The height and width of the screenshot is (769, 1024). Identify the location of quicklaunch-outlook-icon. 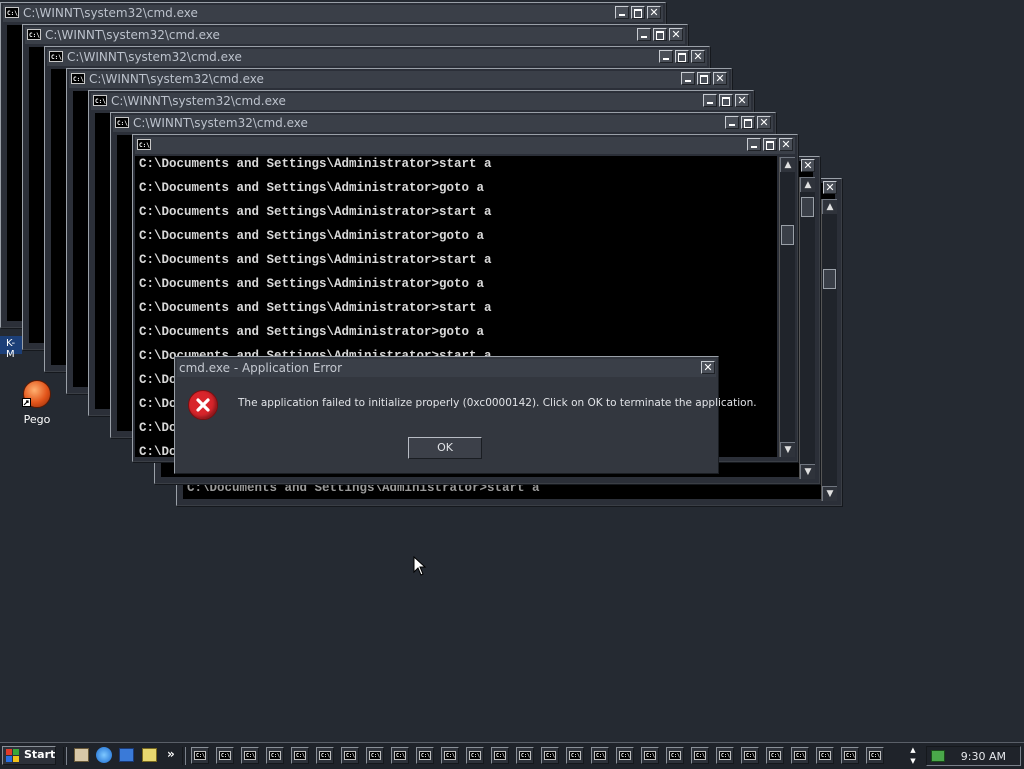
(126, 755).